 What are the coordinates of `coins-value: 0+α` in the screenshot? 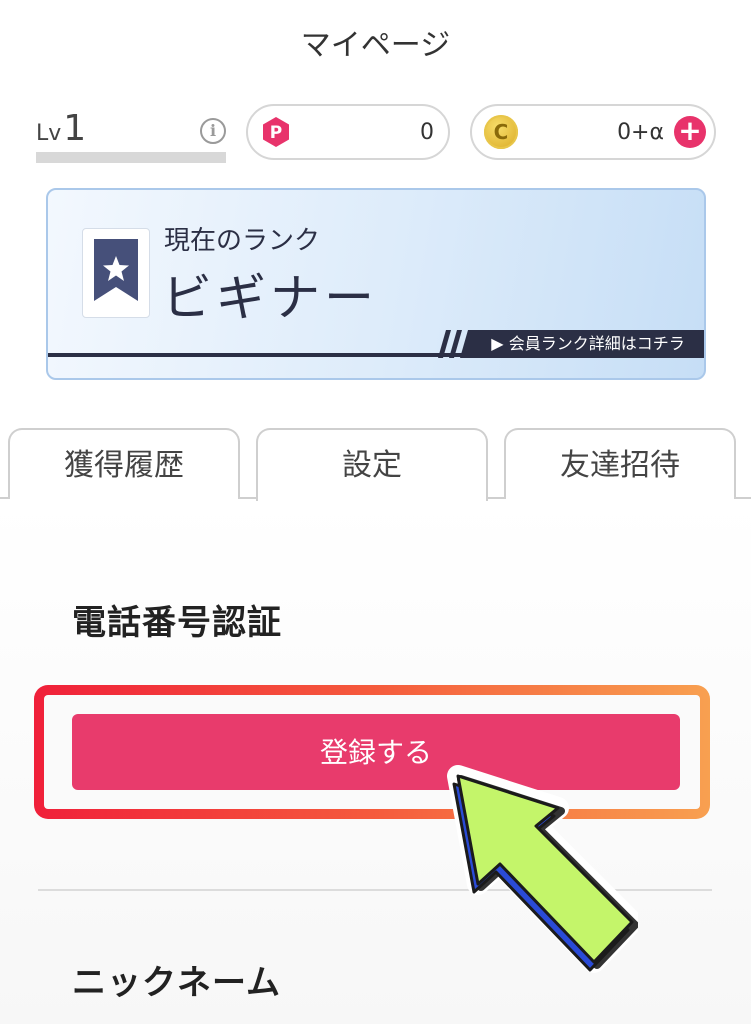 It's located at (640, 132).